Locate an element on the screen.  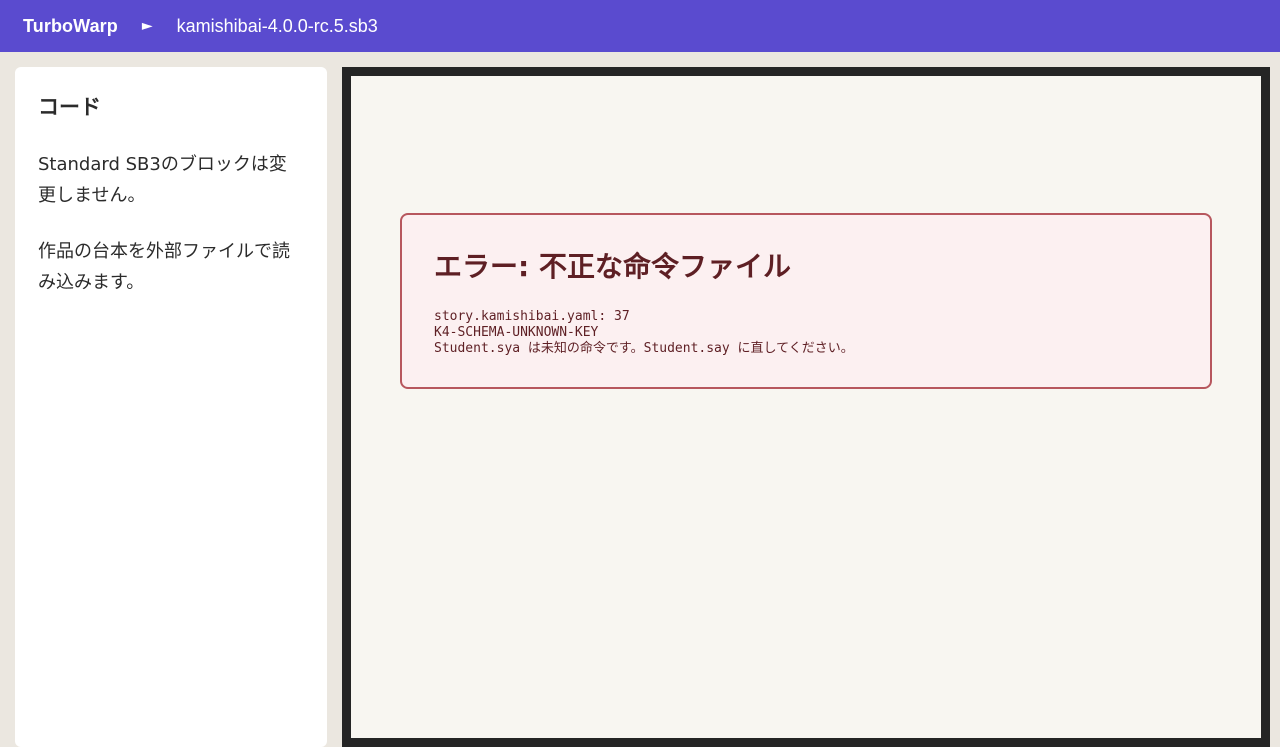
error-code: K4-SCHEMA-UNKNOWN-KEY is located at coordinates (516, 332).